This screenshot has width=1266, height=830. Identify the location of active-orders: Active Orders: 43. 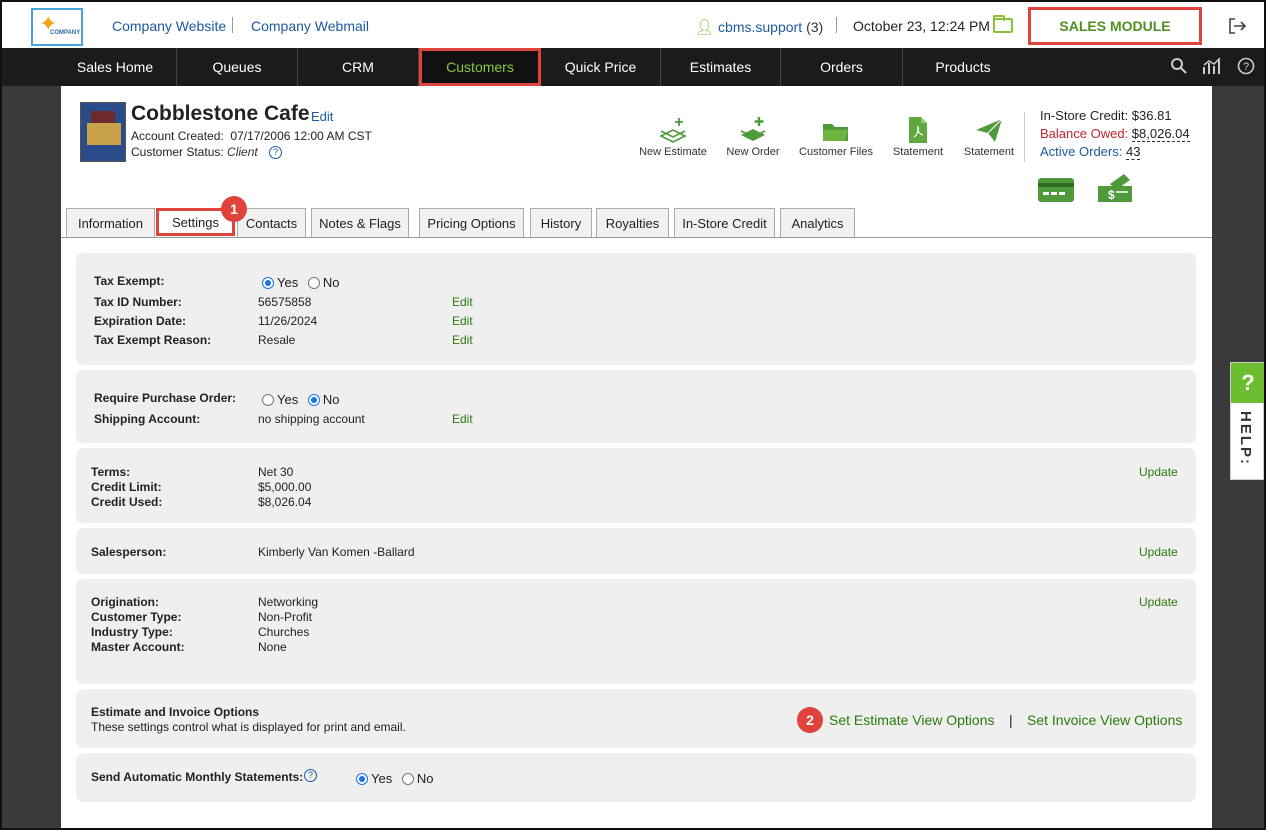
(1090, 152).